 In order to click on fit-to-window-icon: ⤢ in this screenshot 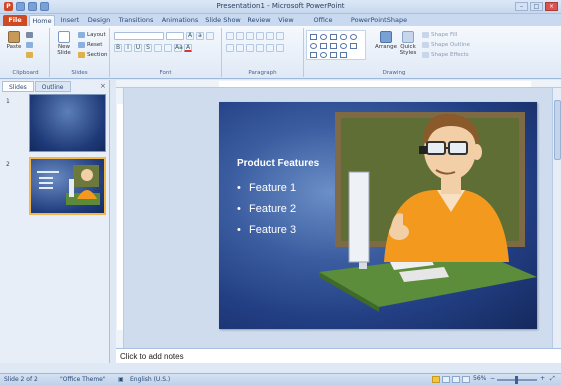, I will do `click(552, 379)`.